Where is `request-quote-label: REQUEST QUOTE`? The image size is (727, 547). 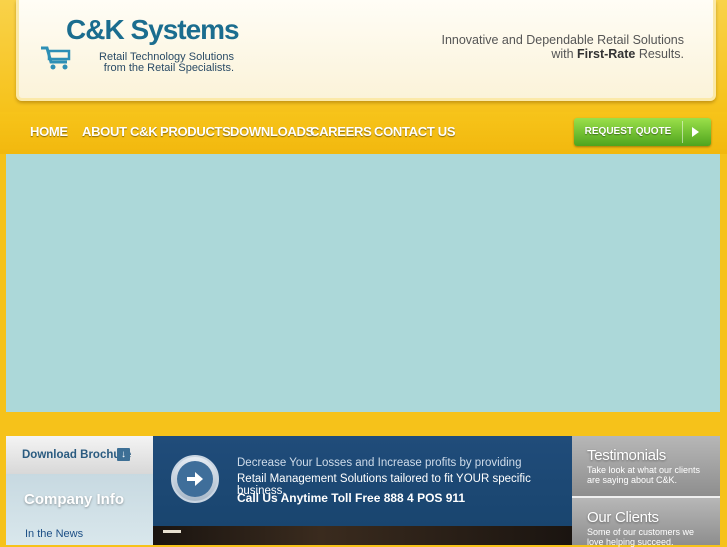
request-quote-label: REQUEST QUOTE is located at coordinates (628, 131).